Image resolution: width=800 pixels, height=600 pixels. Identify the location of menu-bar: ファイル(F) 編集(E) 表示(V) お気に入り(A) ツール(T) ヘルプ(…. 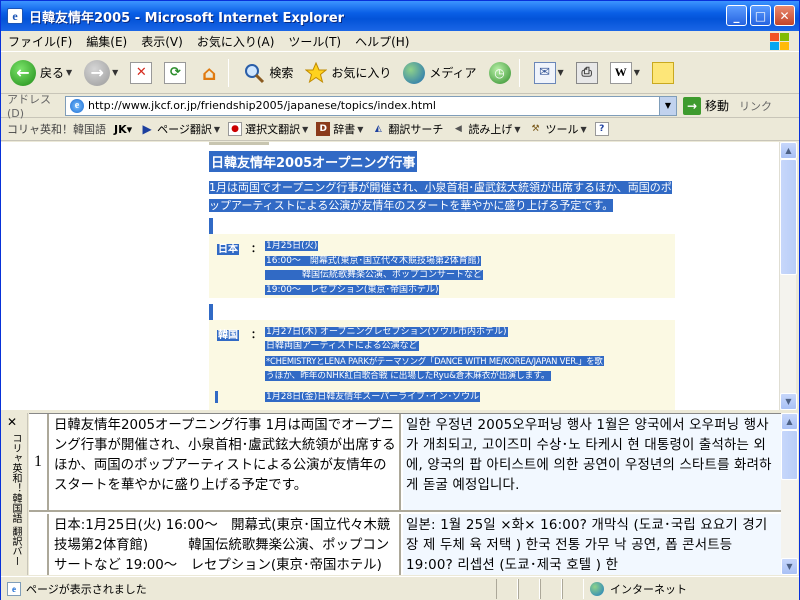
(400, 41).